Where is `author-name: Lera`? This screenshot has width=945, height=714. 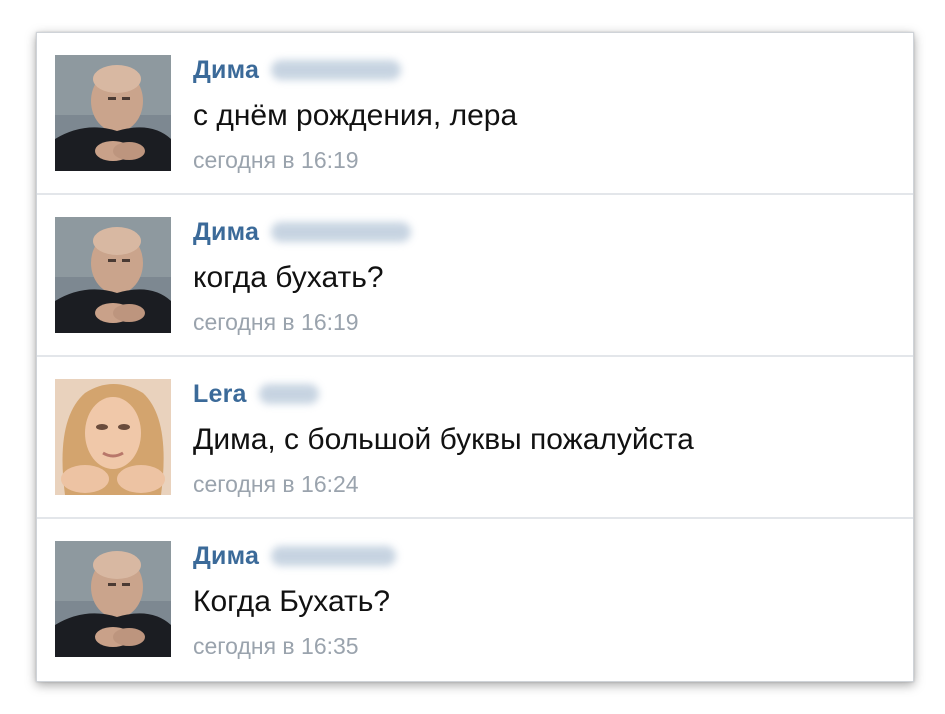
author-name: Lera is located at coordinates (220, 394).